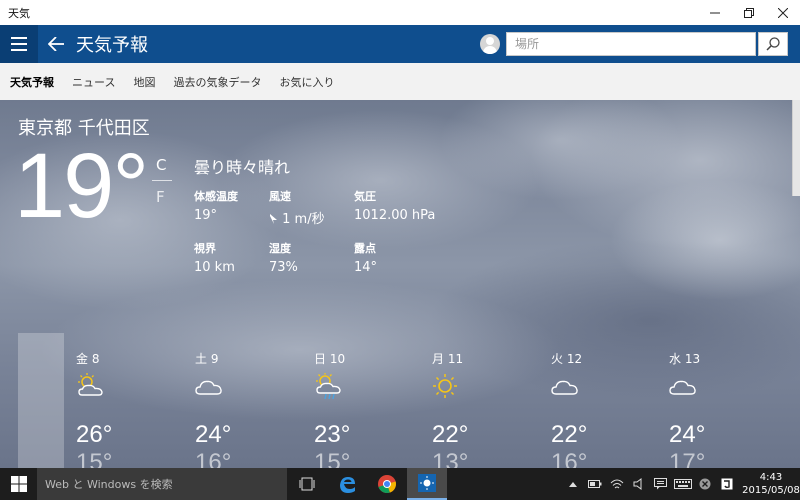  I want to click on wind-value: 1 m/秒, so click(303, 219).